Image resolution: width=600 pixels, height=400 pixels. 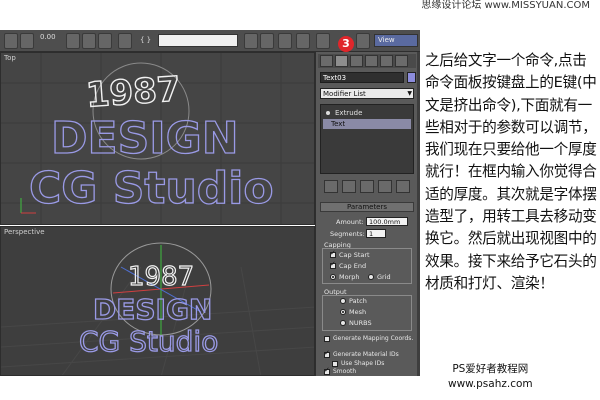 What do you see at coordinates (133, 92) in the screenshot?
I see `top-text-1987: 1987` at bounding box center [133, 92].